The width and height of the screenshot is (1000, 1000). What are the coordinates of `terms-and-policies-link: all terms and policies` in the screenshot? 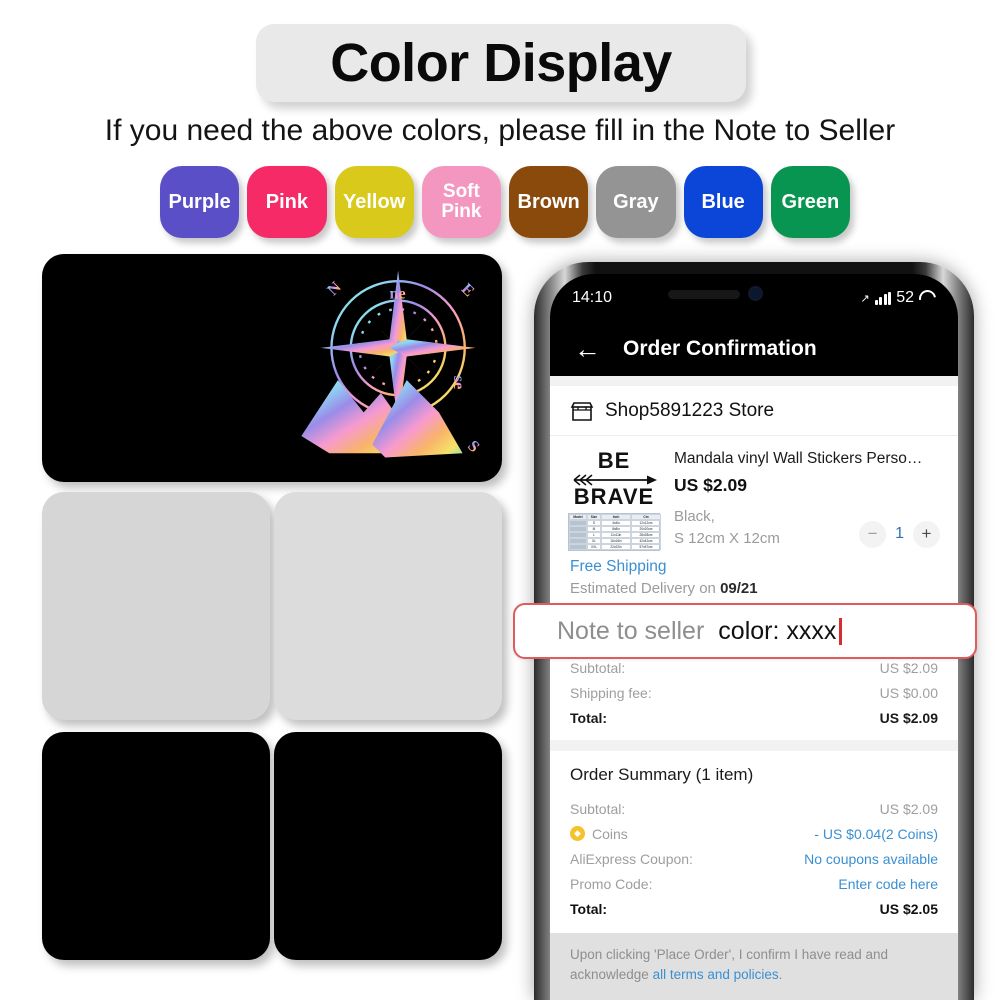 It's located at (716, 974).